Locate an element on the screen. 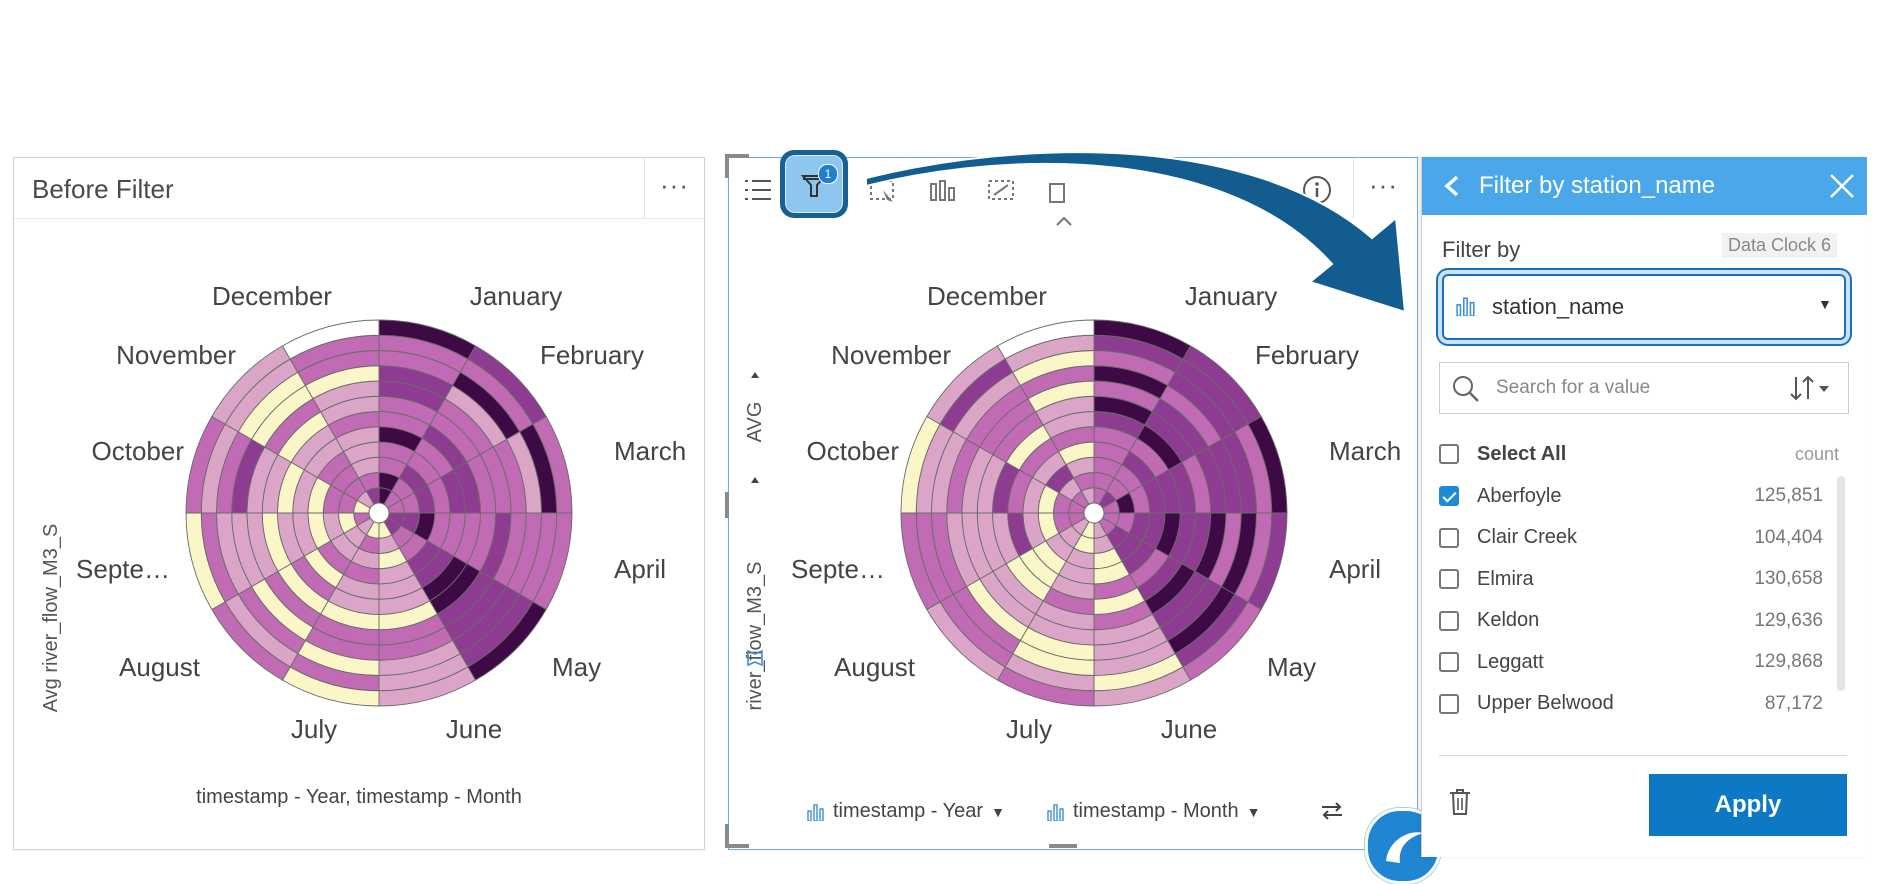 The height and width of the screenshot is (884, 1879). item-count: 129,636 is located at coordinates (1788, 620).